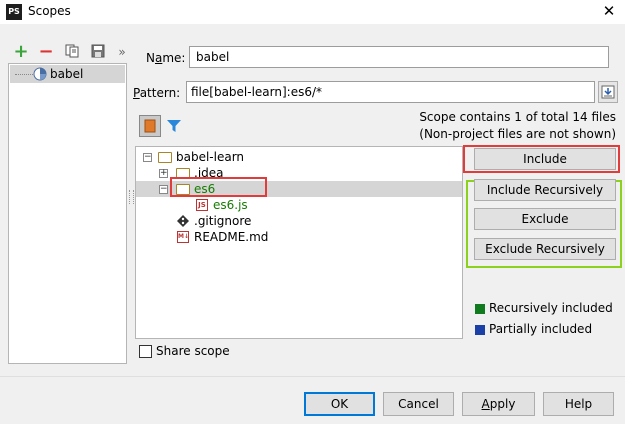 The height and width of the screenshot is (424, 625). I want to click on filter-icon, so click(174, 126).